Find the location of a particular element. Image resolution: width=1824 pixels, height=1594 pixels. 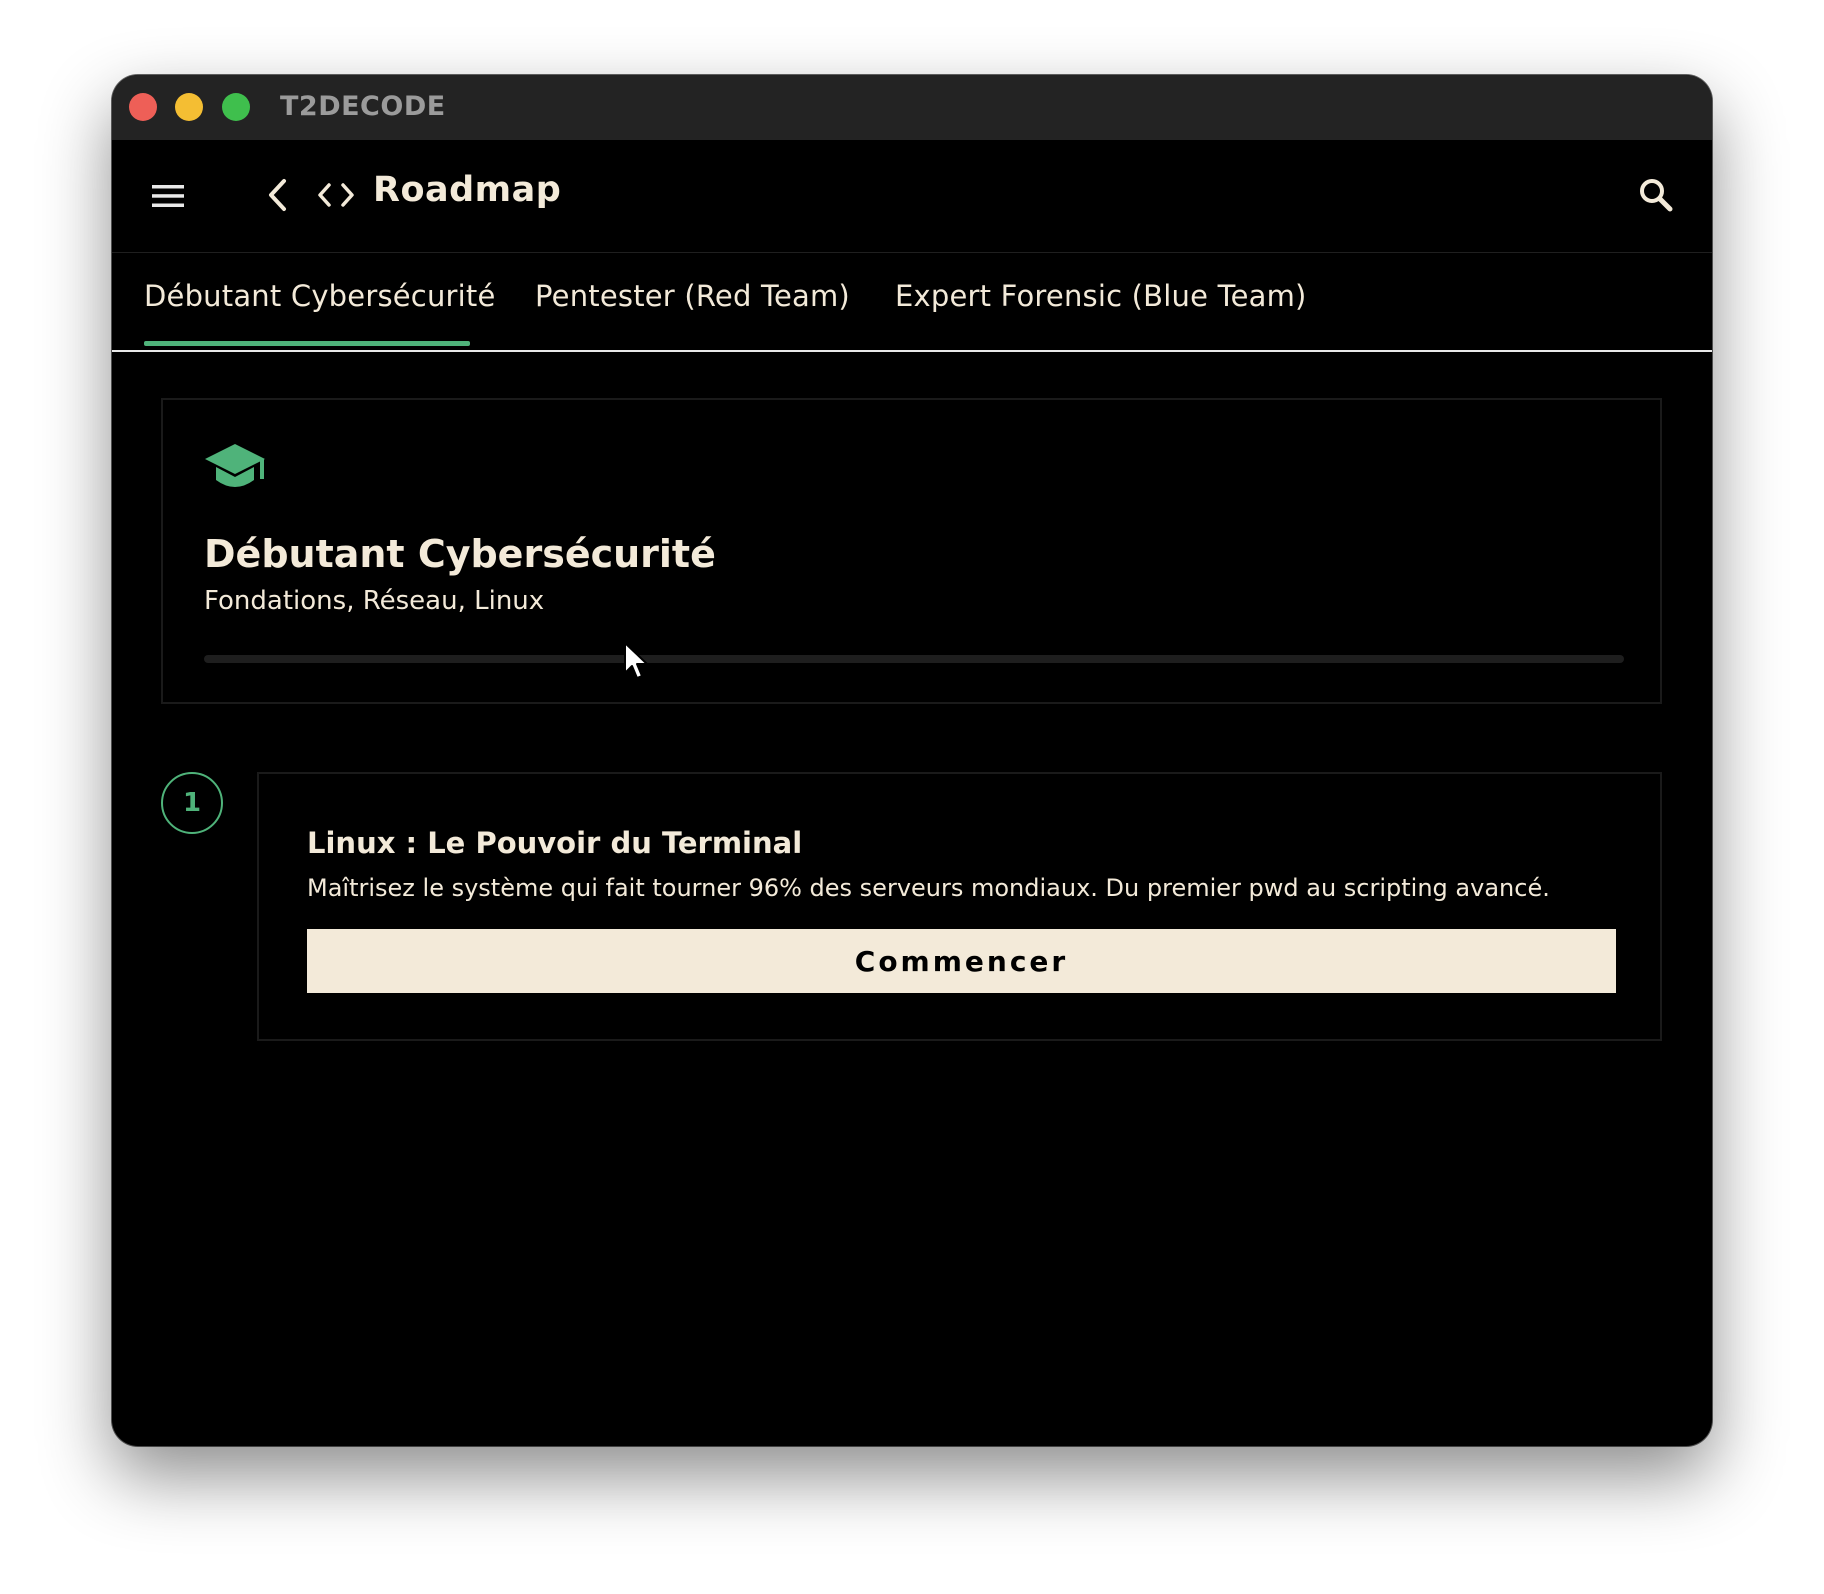

code-brackets-icon is located at coordinates (336, 195).